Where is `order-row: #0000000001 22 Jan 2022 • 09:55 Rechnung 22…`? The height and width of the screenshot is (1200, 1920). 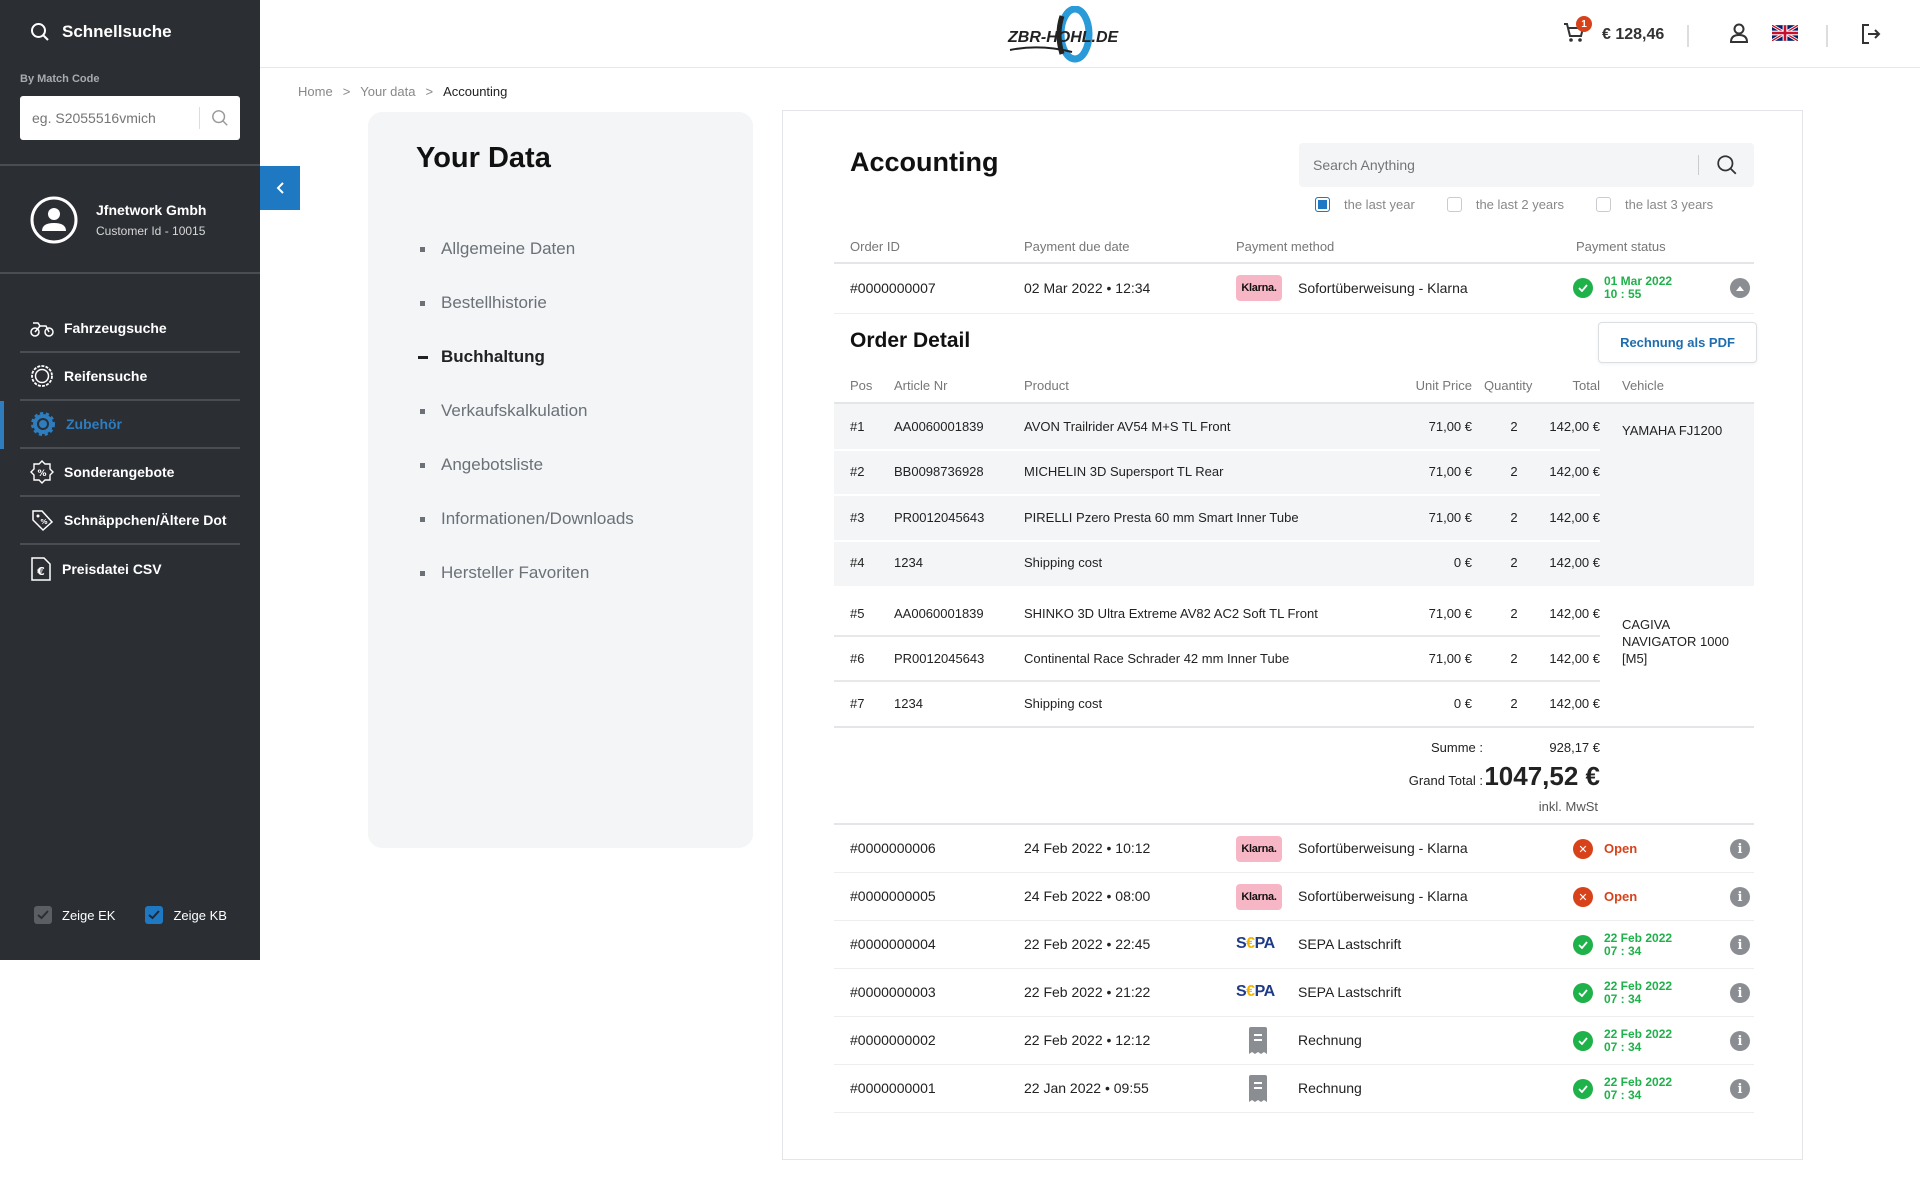
order-row: #0000000001 22 Jan 2022 • 09:55 Rechnung 22… is located at coordinates (1292, 1089).